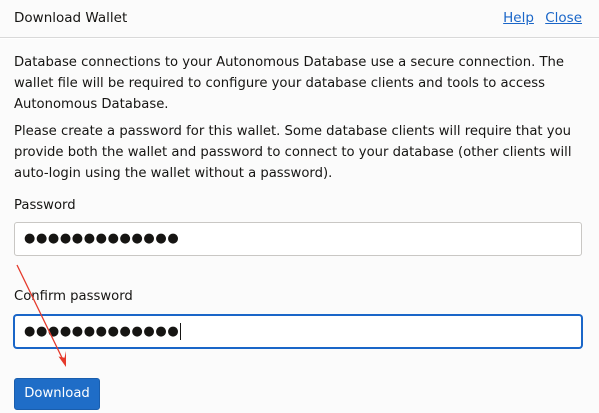 This screenshot has width=599, height=413. What do you see at coordinates (102, 331) in the screenshot?
I see `confirm-password-masked-value: ●●●●●●●●●●●●●` at bounding box center [102, 331].